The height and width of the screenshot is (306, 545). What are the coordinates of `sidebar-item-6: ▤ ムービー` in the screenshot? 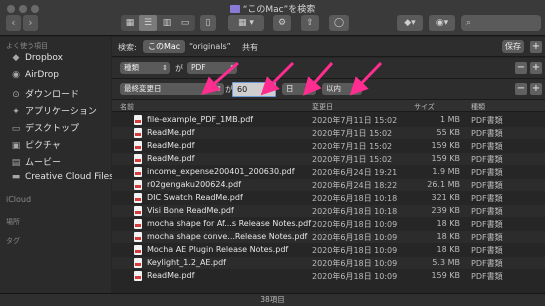 It's located at (60, 162).